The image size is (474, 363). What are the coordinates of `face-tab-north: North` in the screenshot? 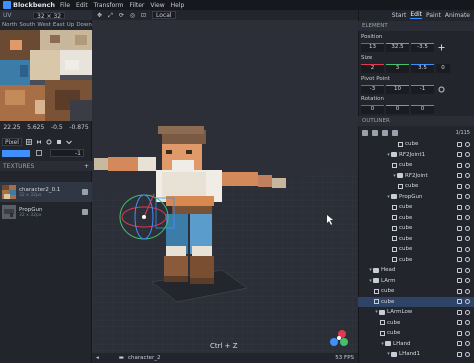 It's located at (9, 25).